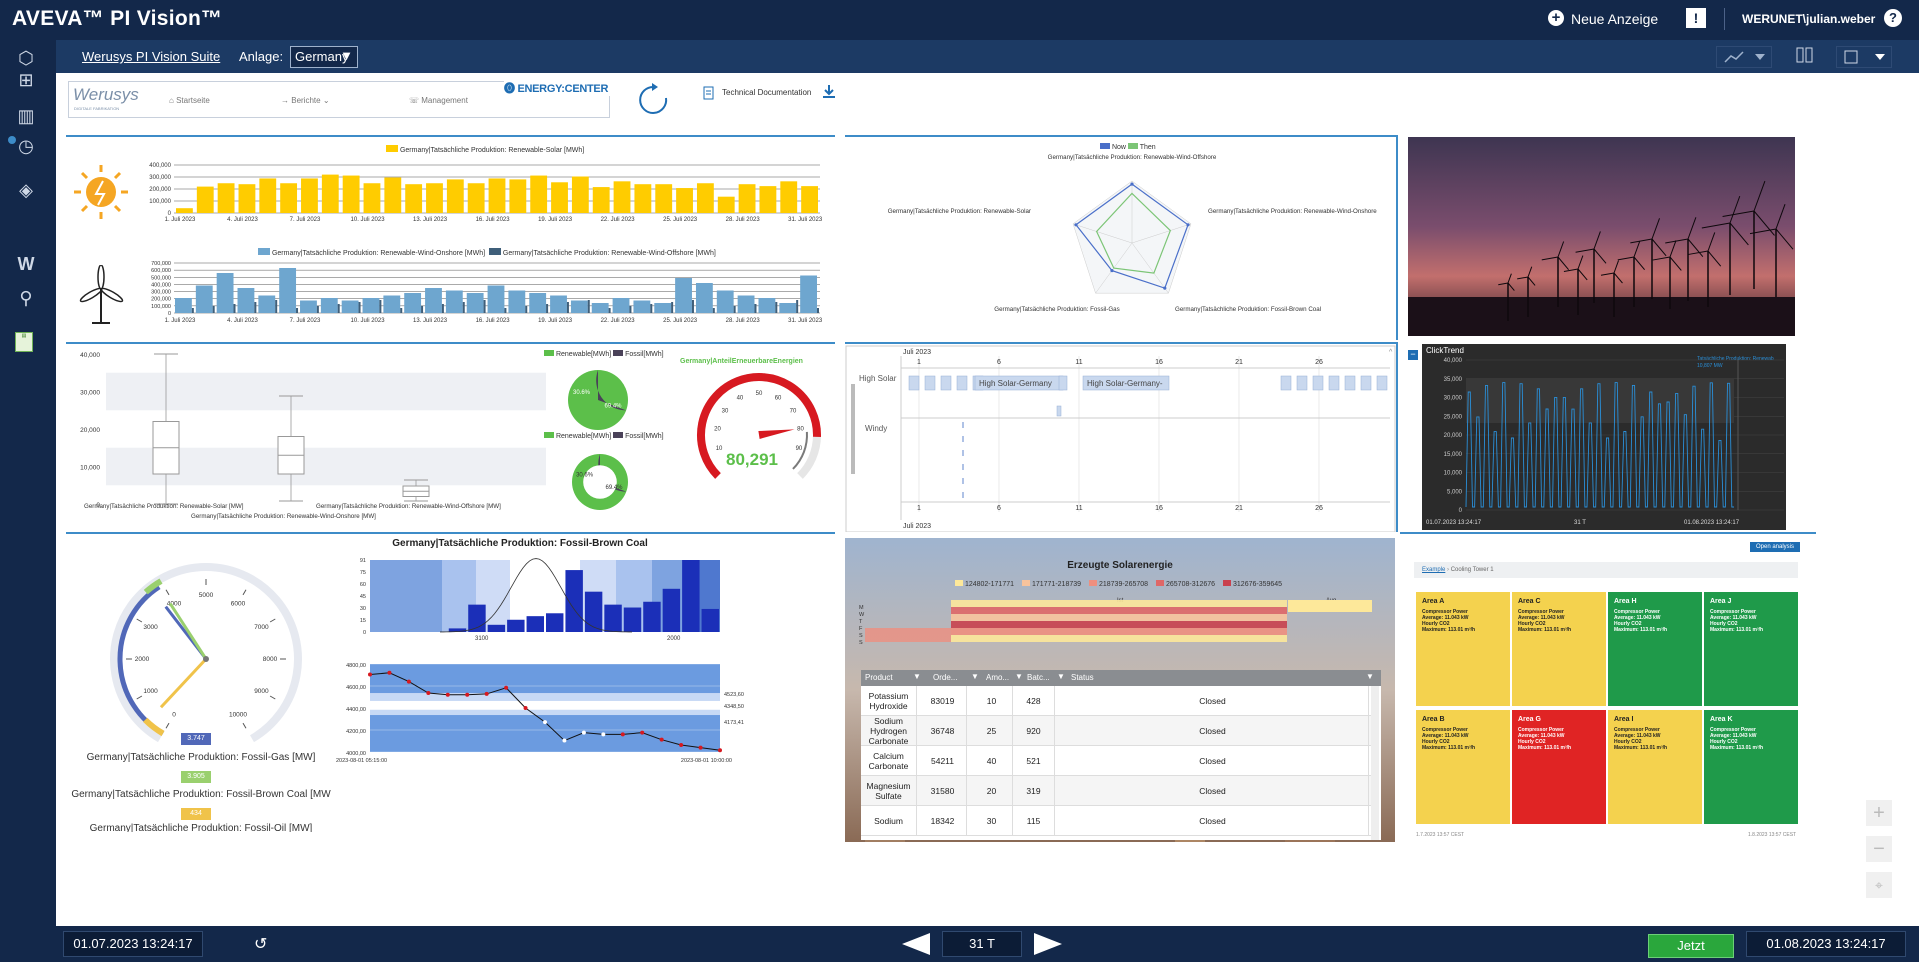 The height and width of the screenshot is (962, 1919). What do you see at coordinates (879, 677) in the screenshot?
I see `col-product: Product` at bounding box center [879, 677].